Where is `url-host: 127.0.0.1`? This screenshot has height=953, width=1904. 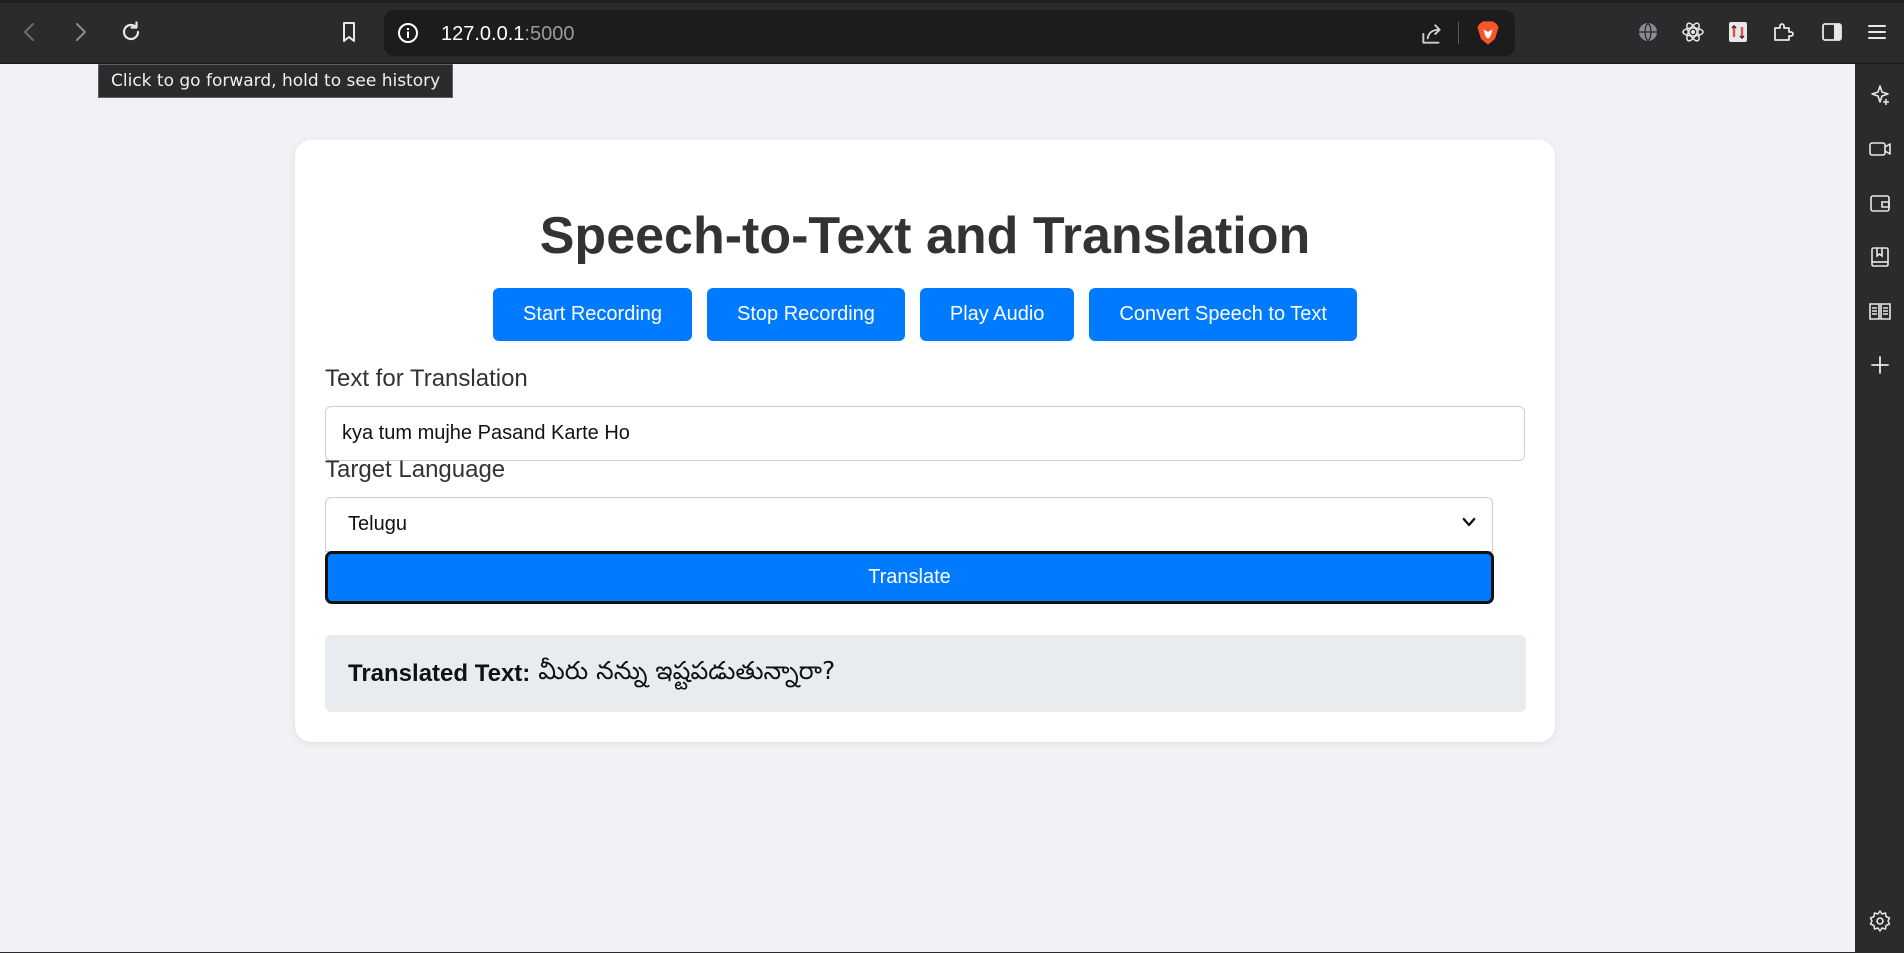
url-host: 127.0.0.1 is located at coordinates (483, 34).